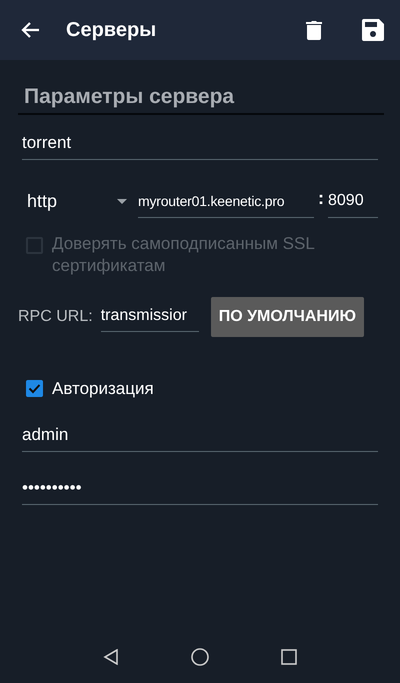 This screenshot has width=400, height=683. What do you see at coordinates (184, 255) in the screenshot?
I see `checkbox-label: Доверять самоподписанным SSL сертификатам` at bounding box center [184, 255].